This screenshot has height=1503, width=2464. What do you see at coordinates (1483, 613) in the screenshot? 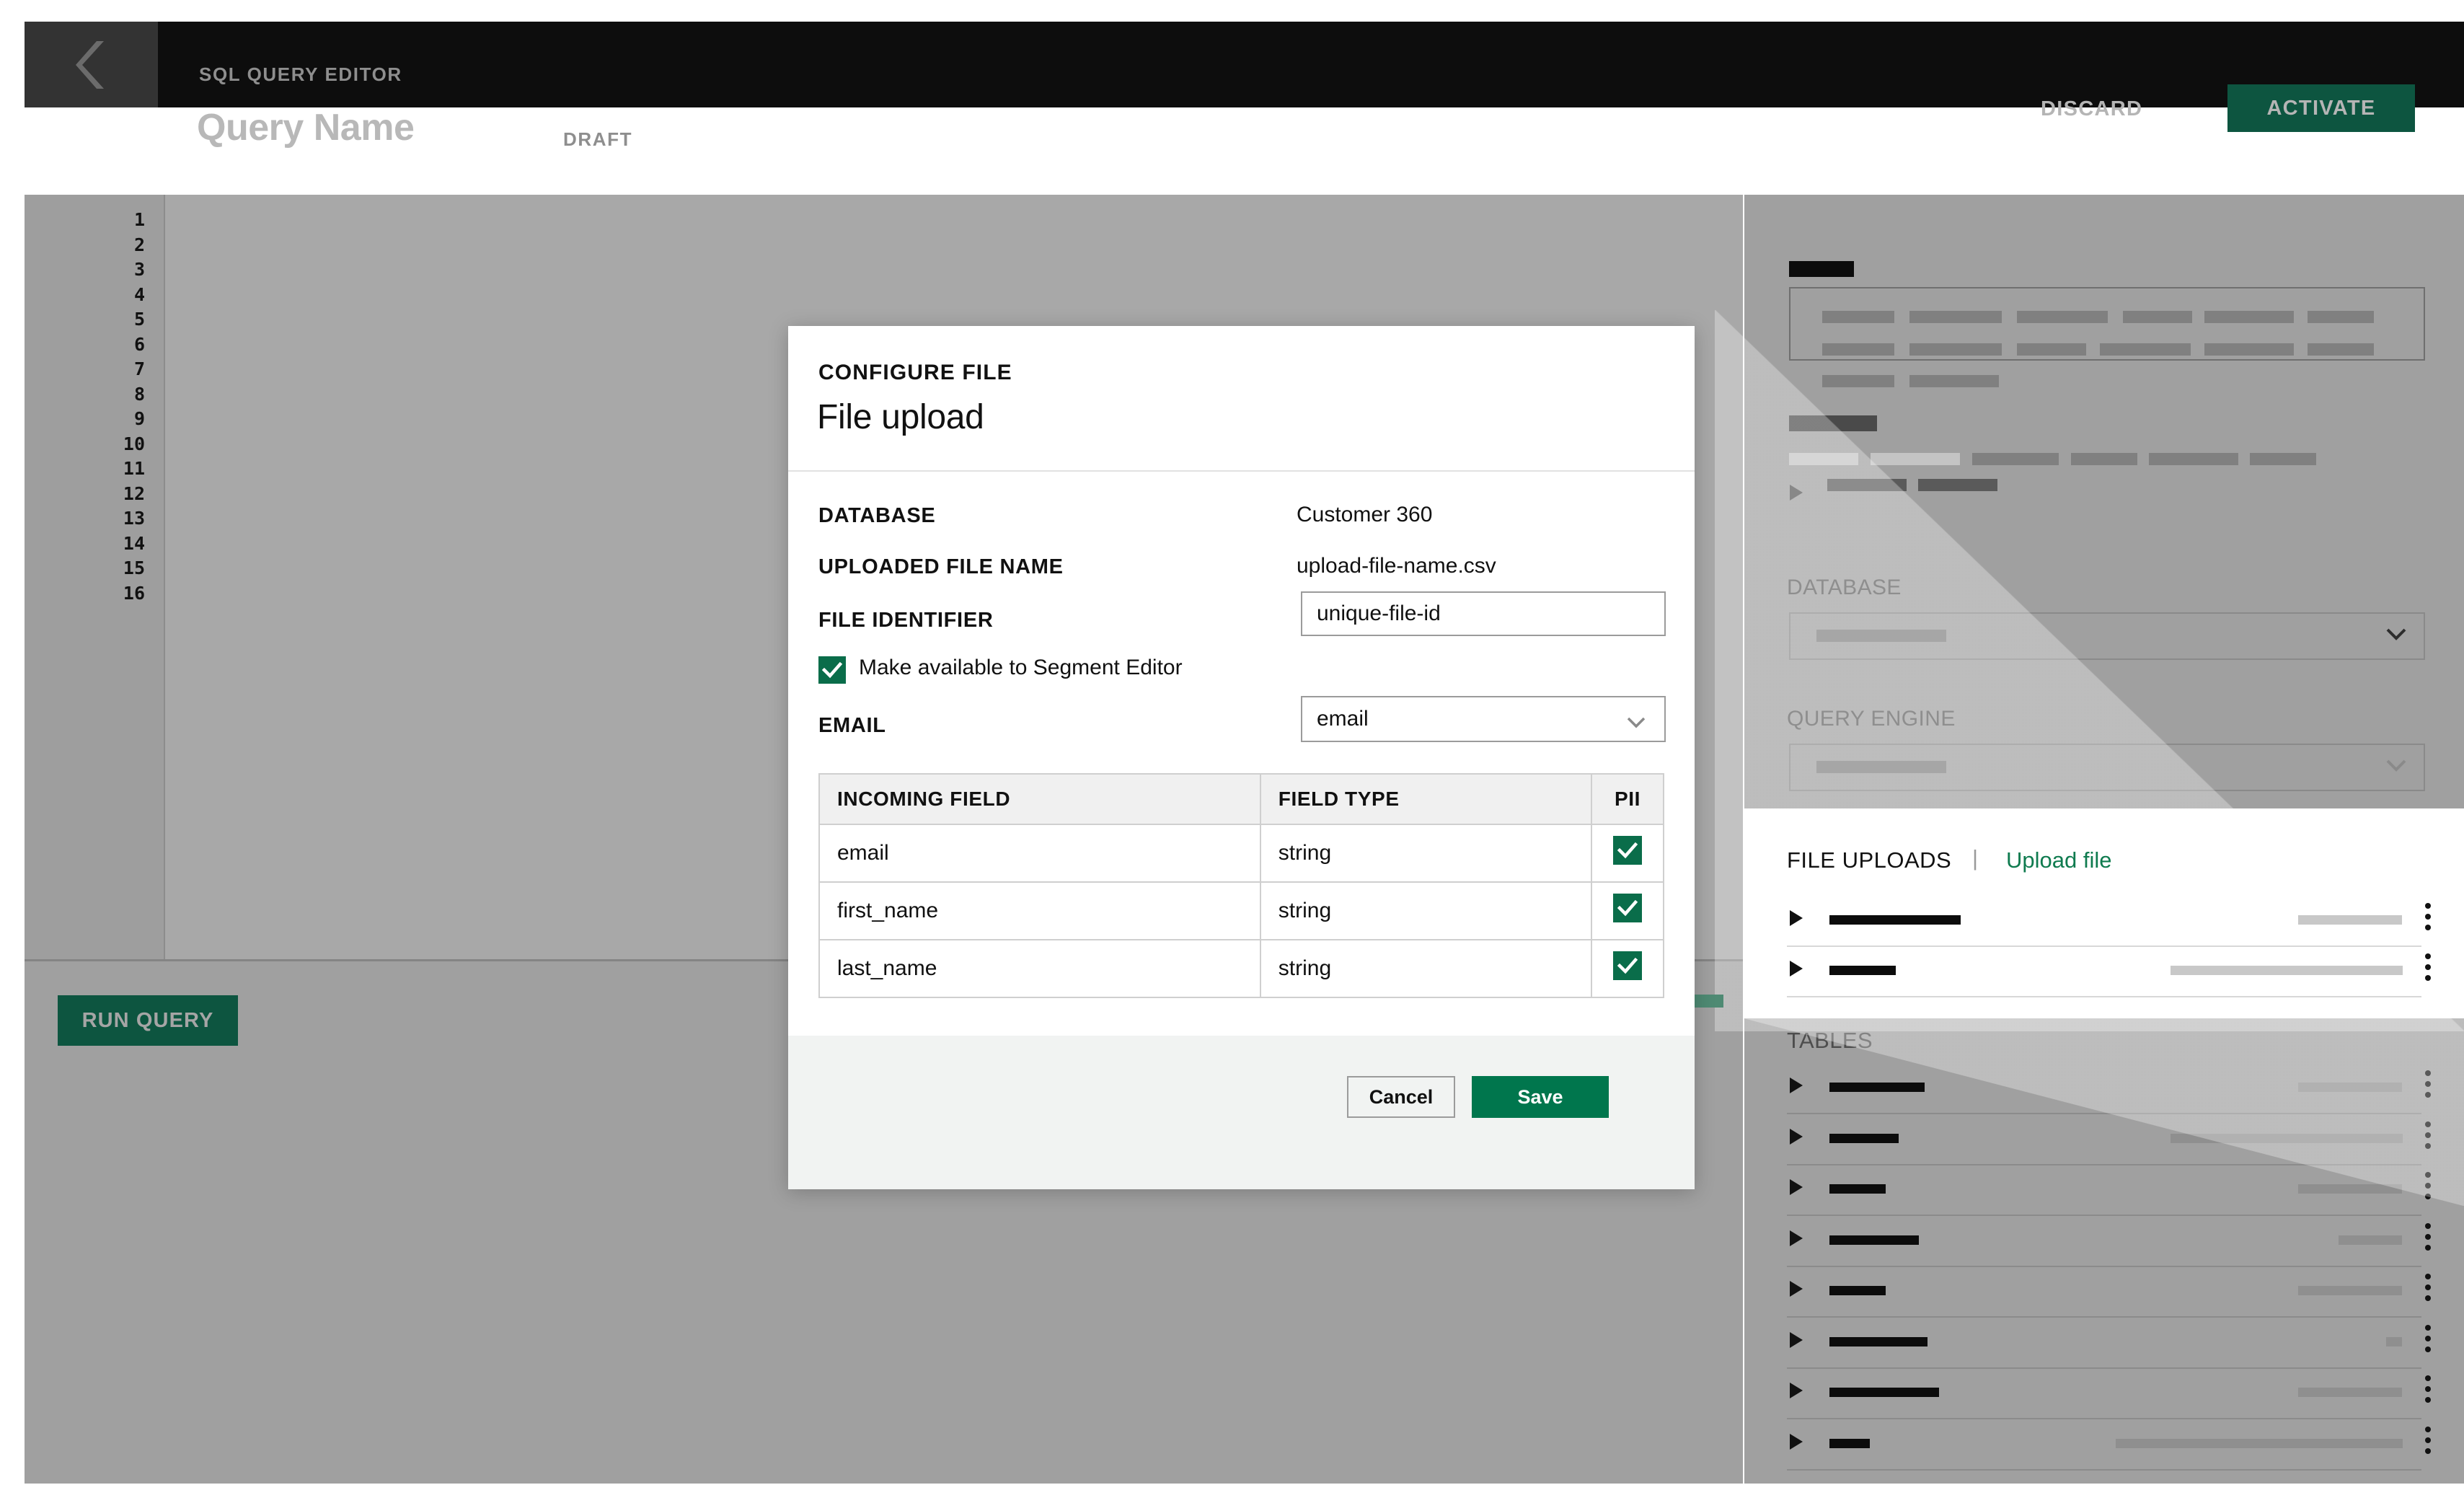
I see `file-identifier-input: unique-file-id` at bounding box center [1483, 613].